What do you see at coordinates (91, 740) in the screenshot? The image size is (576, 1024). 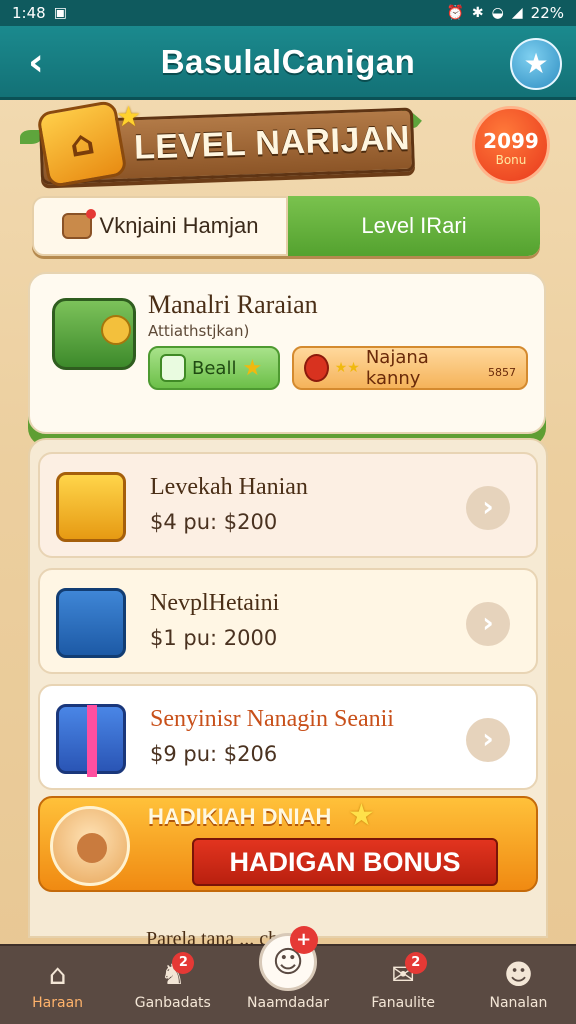 I see `ribbon-gift-icon` at bounding box center [91, 740].